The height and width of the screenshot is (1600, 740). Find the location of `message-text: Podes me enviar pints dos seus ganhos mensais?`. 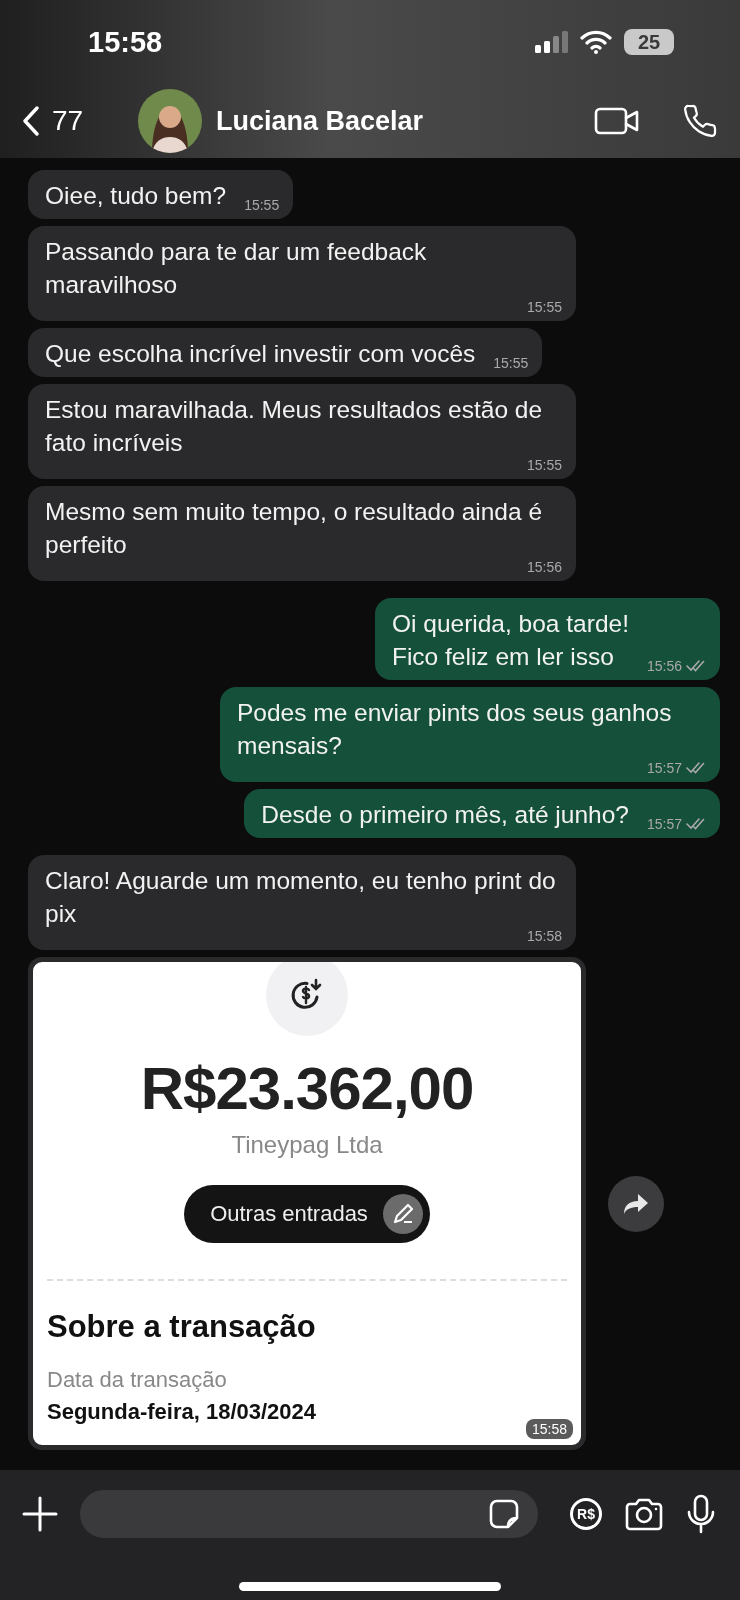

message-text: Podes me enviar pints dos seus ganhos mensais? is located at coordinates (455, 729).